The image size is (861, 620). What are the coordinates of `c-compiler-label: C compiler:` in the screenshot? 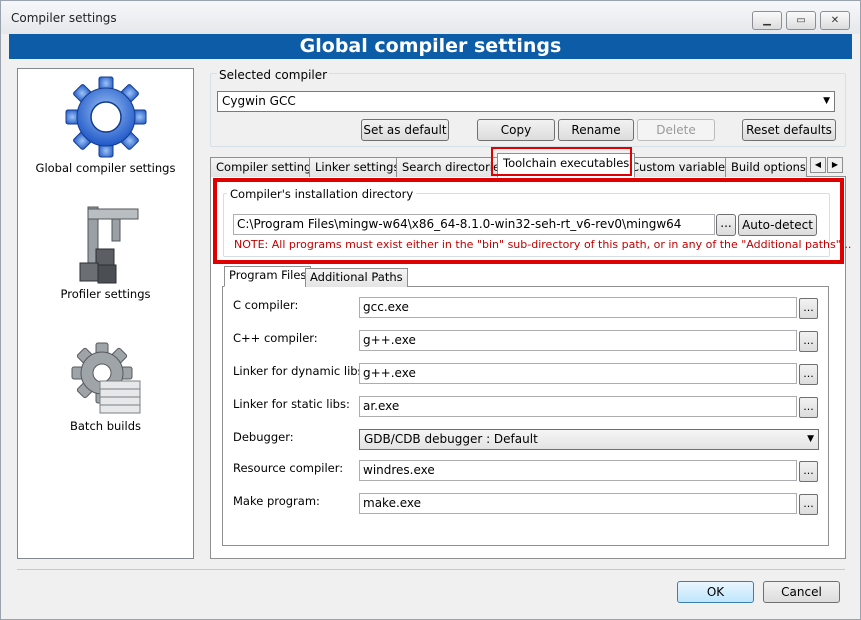 It's located at (266, 305).